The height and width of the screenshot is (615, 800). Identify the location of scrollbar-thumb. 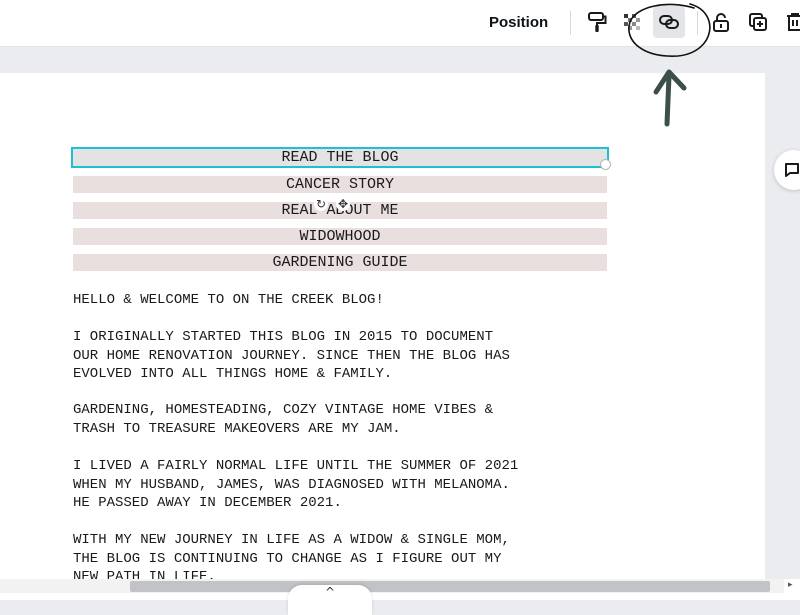
(450, 586).